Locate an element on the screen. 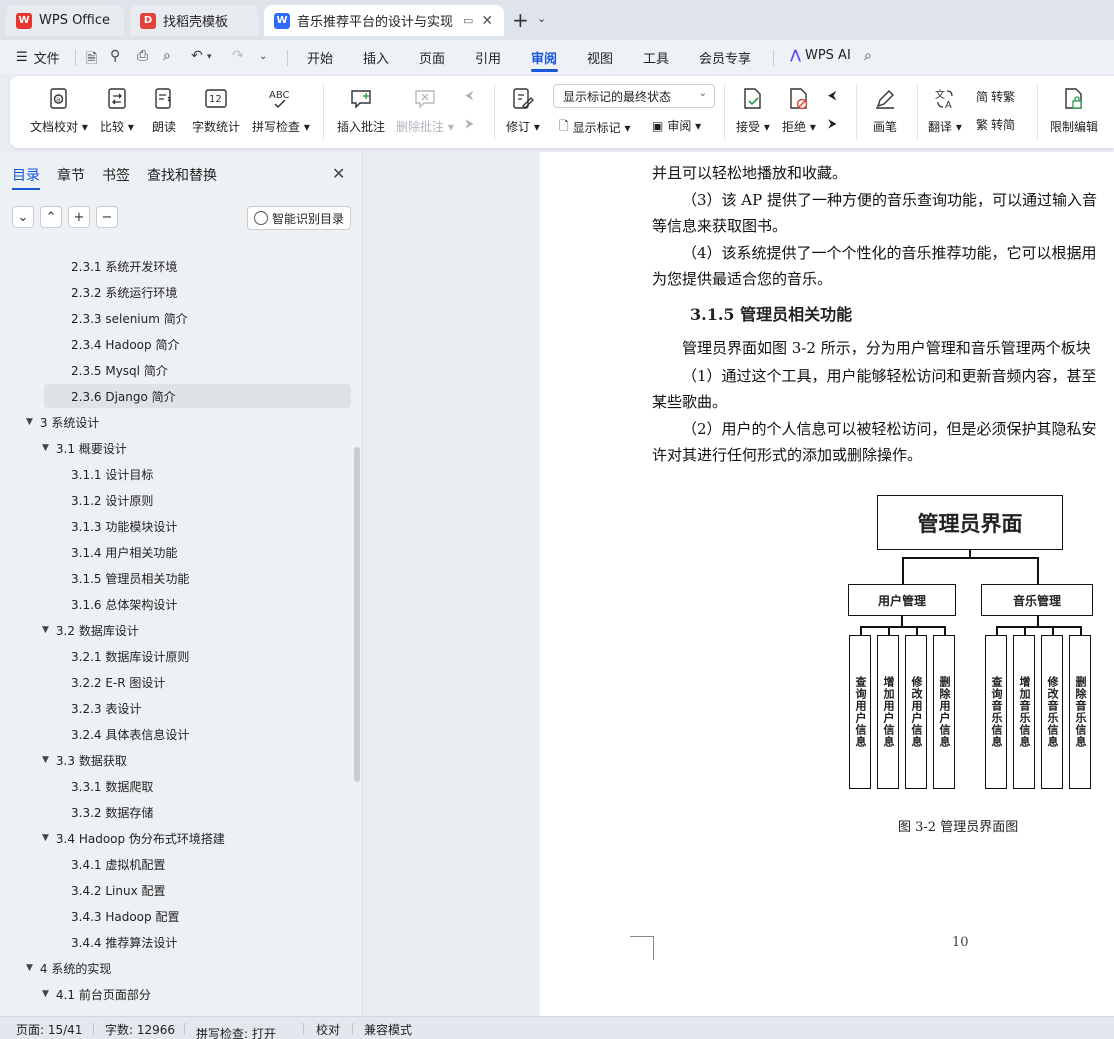  pane-scrollbar is located at coordinates (357, 614).